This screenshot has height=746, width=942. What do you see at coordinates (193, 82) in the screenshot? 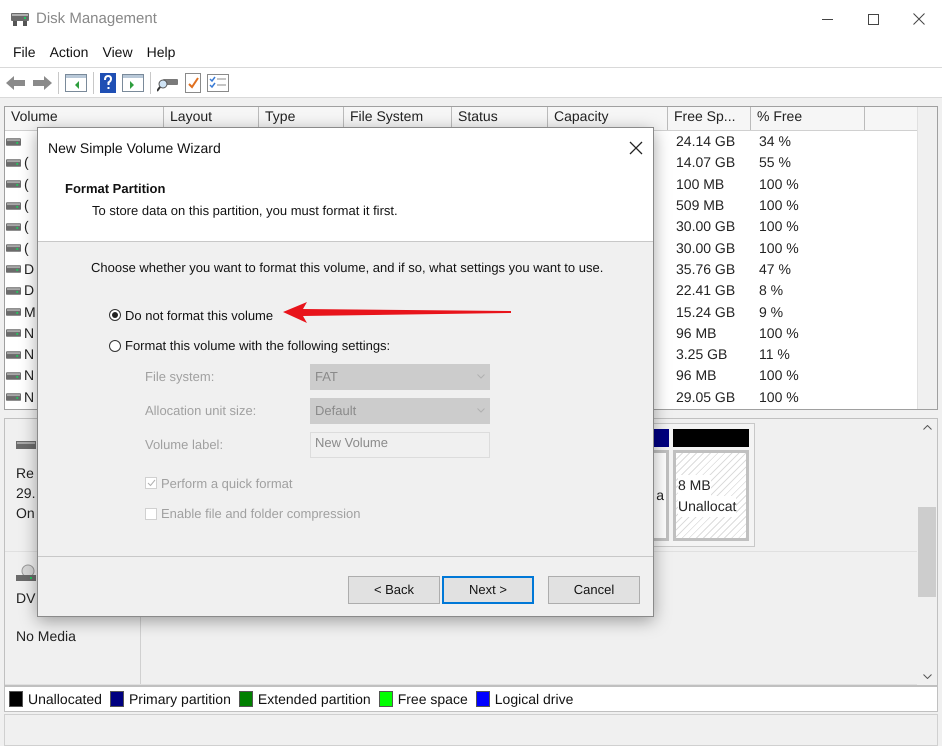
I see `checked-document-icon` at bounding box center [193, 82].